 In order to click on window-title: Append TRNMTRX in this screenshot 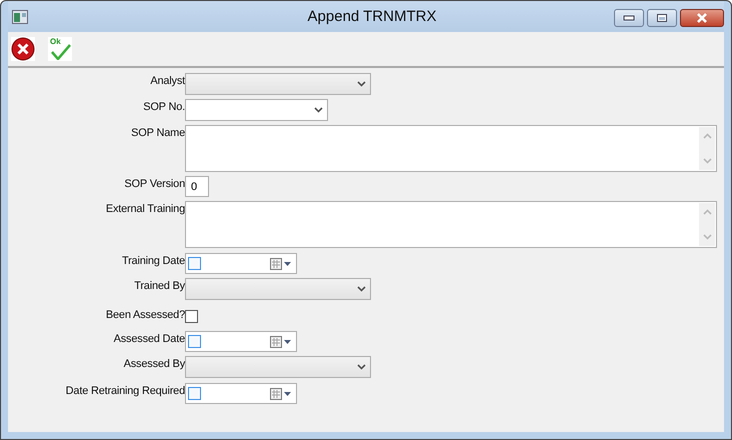, I will do `click(372, 16)`.